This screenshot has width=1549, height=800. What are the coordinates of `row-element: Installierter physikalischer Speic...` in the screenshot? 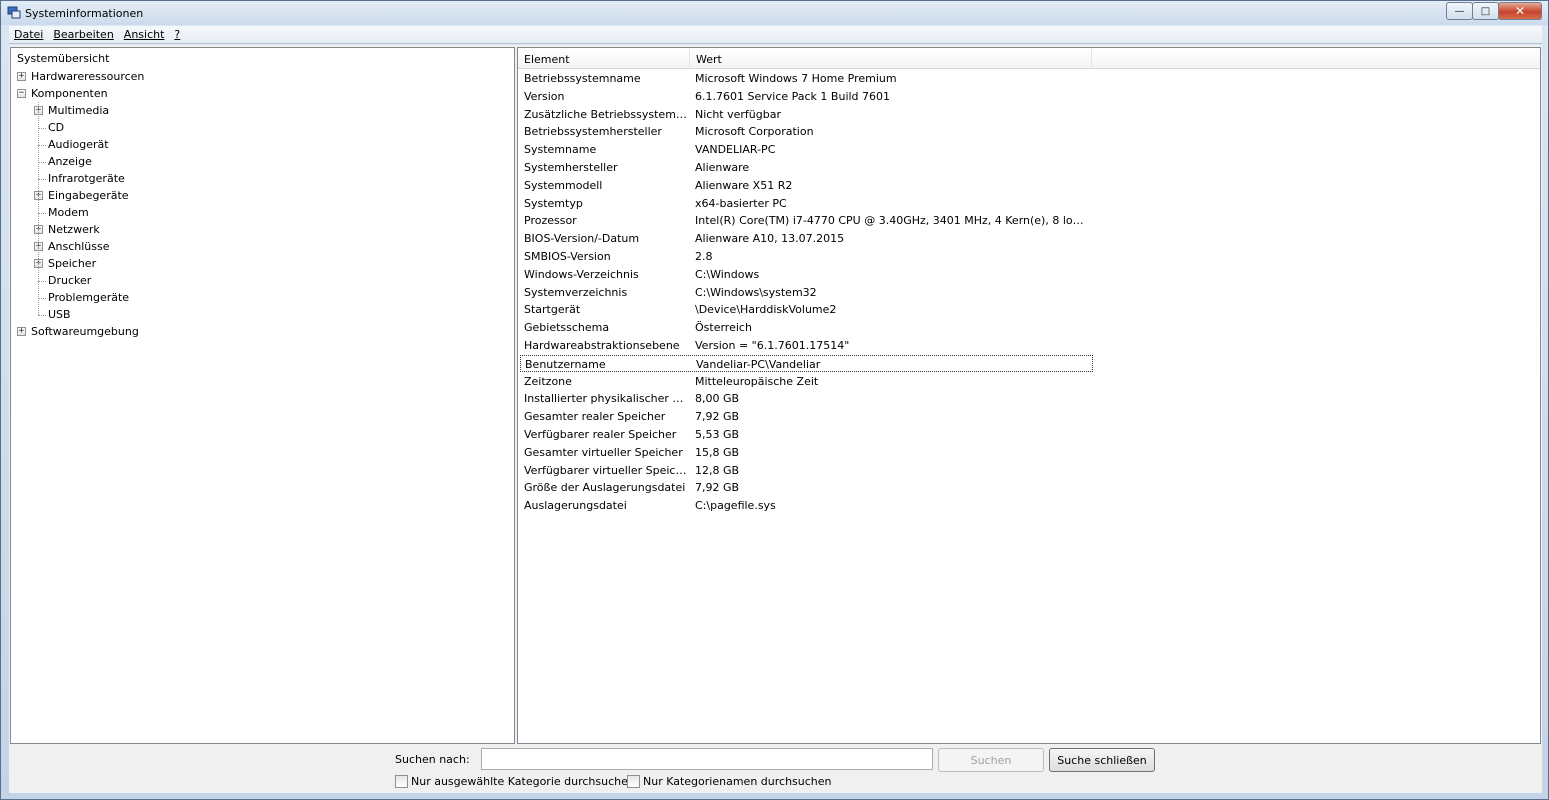 It's located at (607, 399).